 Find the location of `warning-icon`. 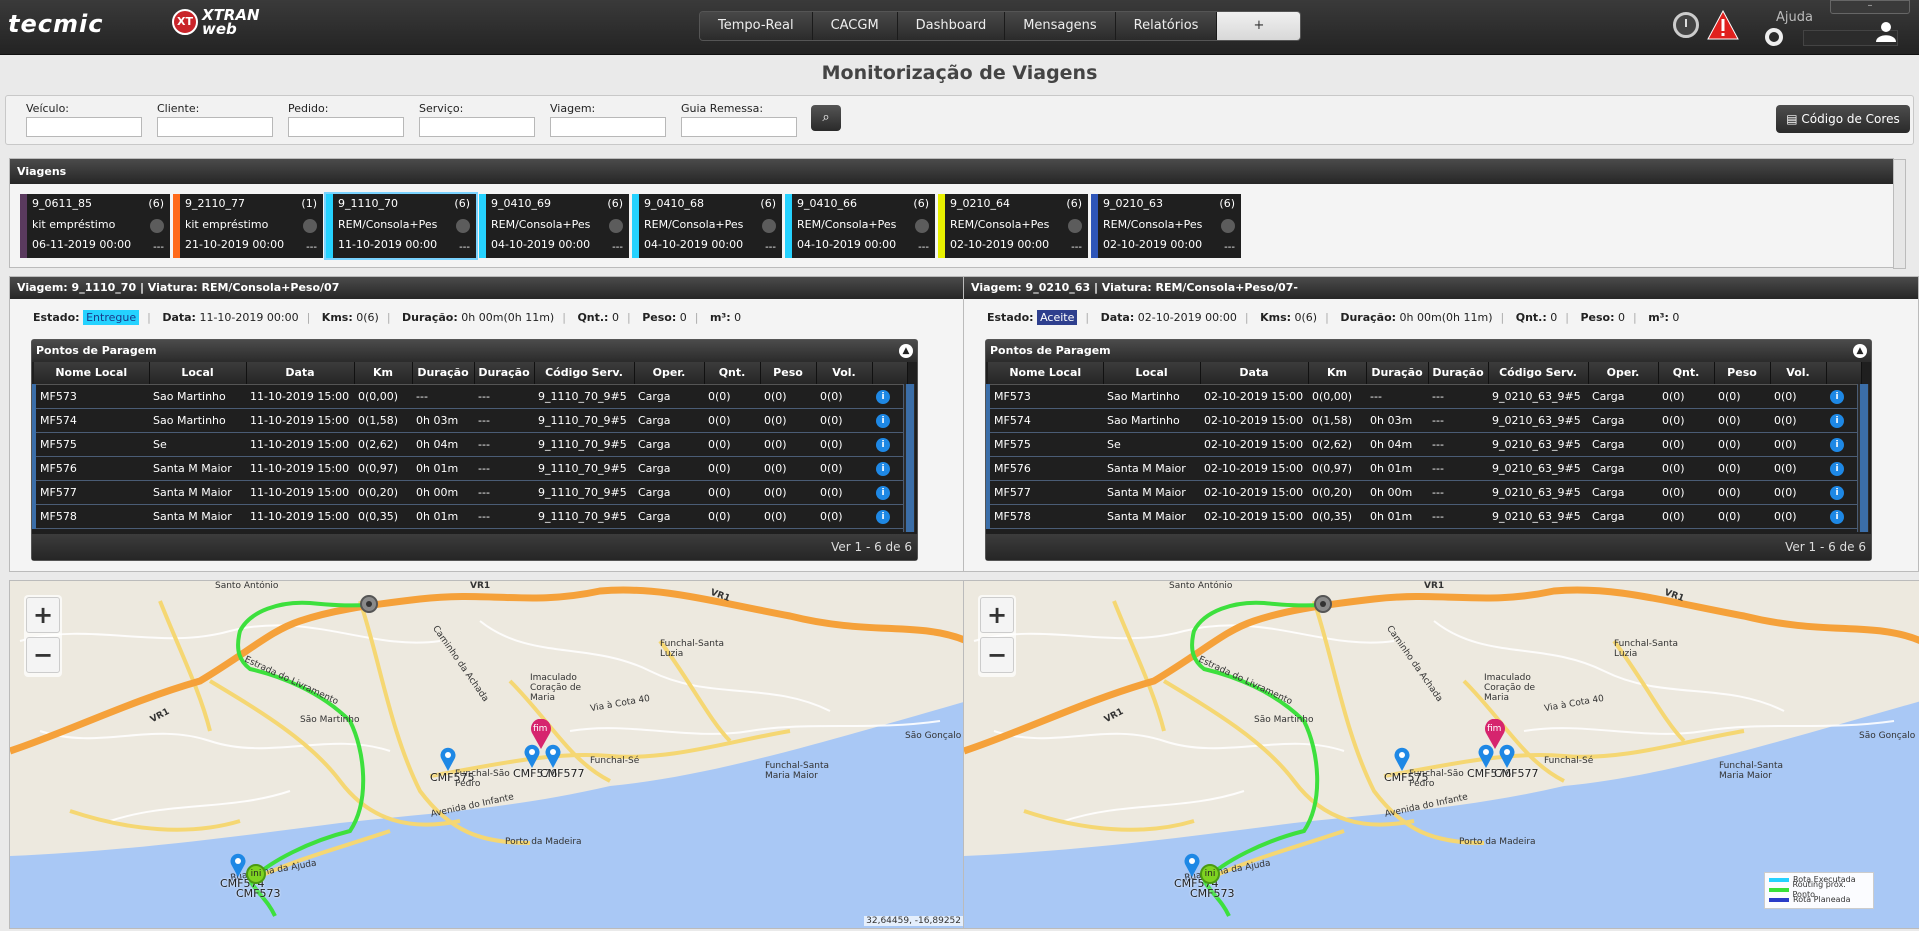

warning-icon is located at coordinates (1723, 25).